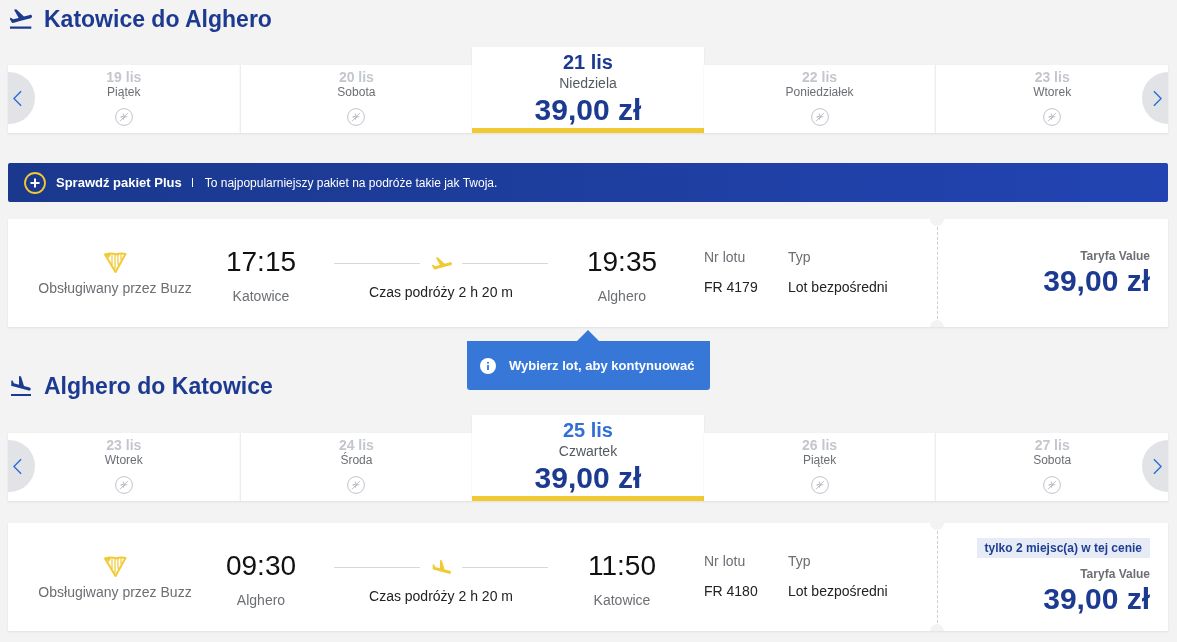 The image size is (1177, 642). I want to click on promo-banner: Sprawdź pakiet Plus To najpopularniejszy pakiet na podróże takie jak Twoja., so click(588, 182).